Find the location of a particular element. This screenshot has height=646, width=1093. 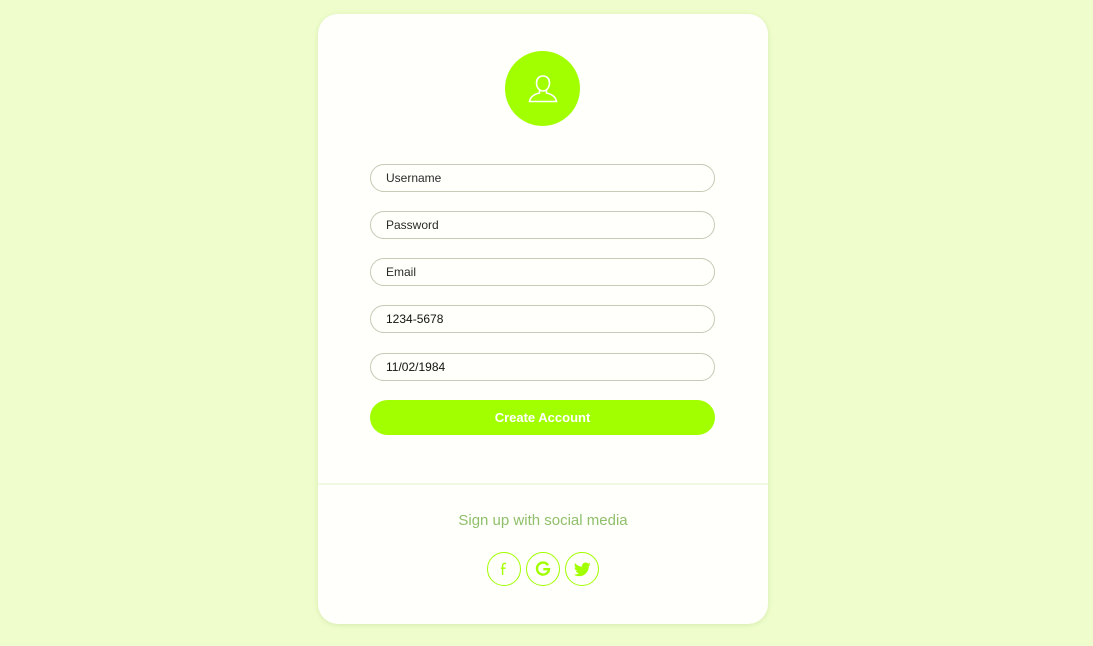

section-divider is located at coordinates (543, 484).